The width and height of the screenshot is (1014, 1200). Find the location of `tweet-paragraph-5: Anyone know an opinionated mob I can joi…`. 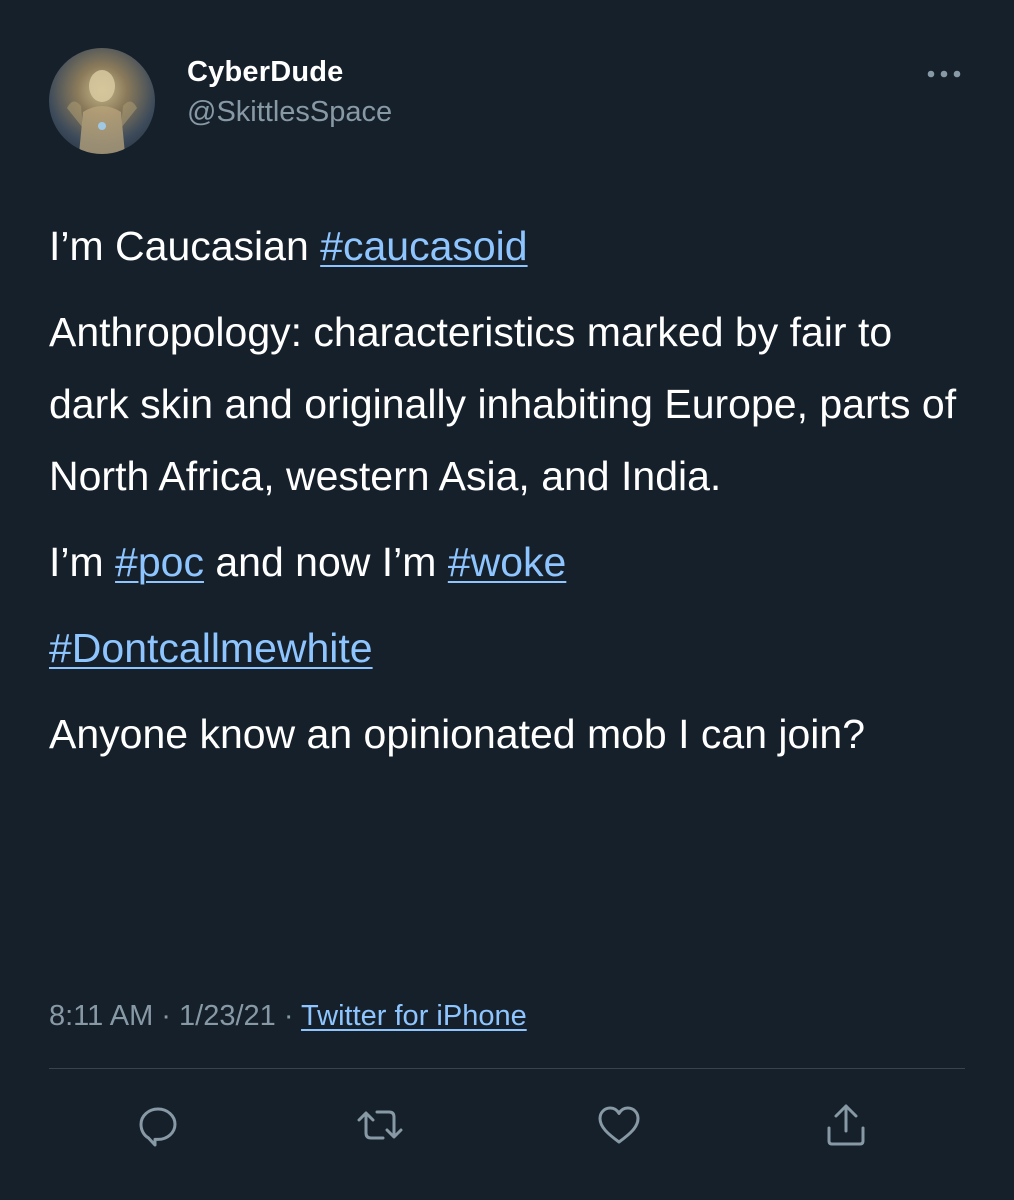

tweet-paragraph-5: Anyone know an opinionated mob I can joi… is located at coordinates (457, 734).